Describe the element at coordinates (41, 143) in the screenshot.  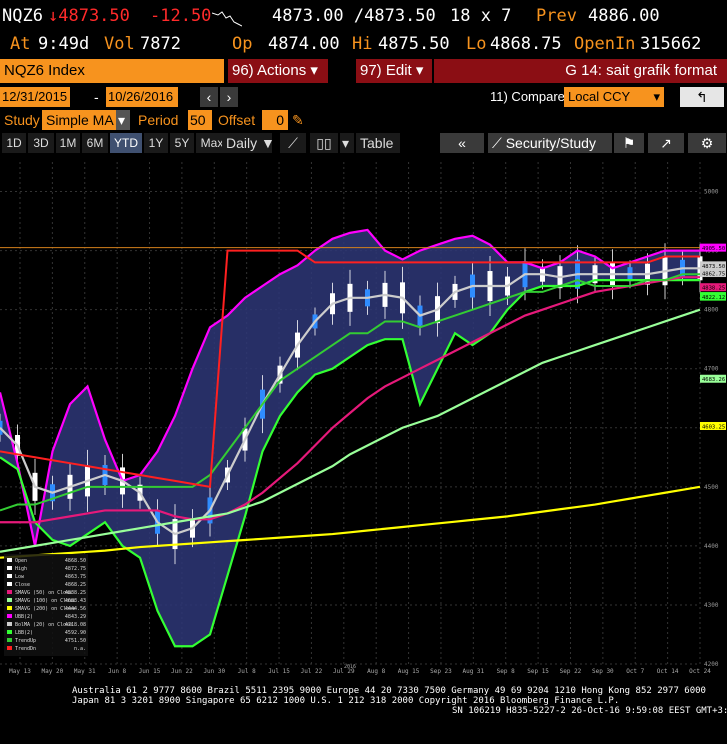
I see `range-button-3d: 3D` at that location.